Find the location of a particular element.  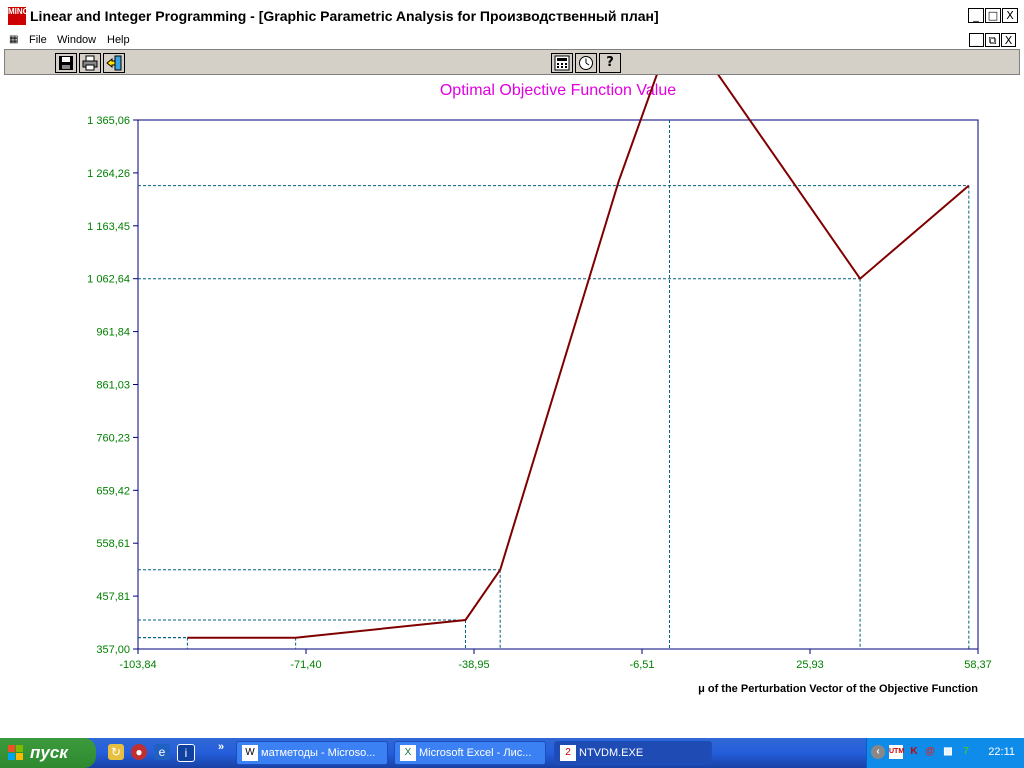

calculator-icon is located at coordinates (562, 63).